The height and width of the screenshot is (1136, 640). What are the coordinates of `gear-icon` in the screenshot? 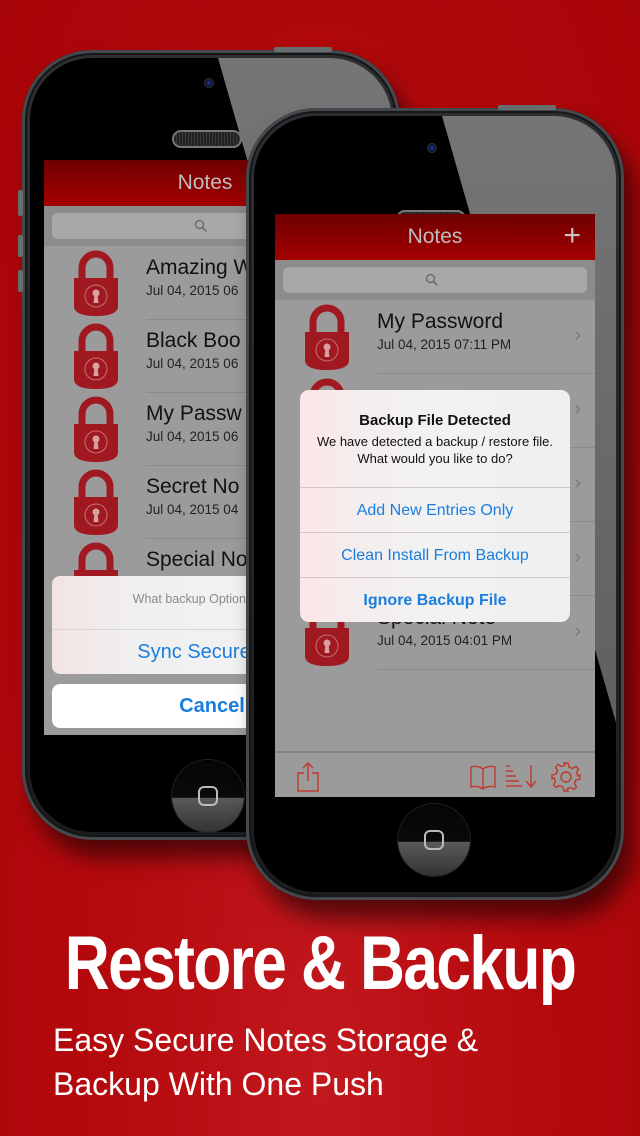 It's located at (566, 777).